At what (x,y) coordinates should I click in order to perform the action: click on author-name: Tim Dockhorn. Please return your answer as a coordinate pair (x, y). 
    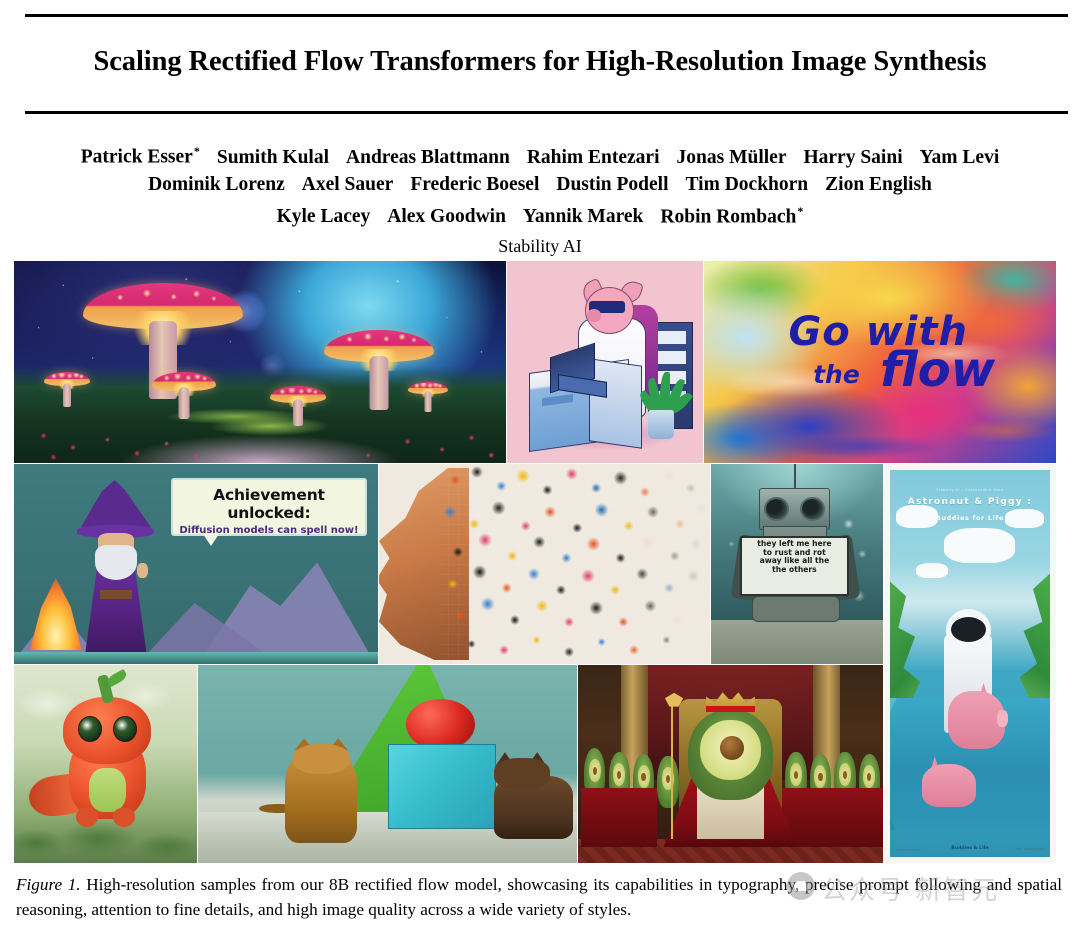
    Looking at the image, I should click on (747, 184).